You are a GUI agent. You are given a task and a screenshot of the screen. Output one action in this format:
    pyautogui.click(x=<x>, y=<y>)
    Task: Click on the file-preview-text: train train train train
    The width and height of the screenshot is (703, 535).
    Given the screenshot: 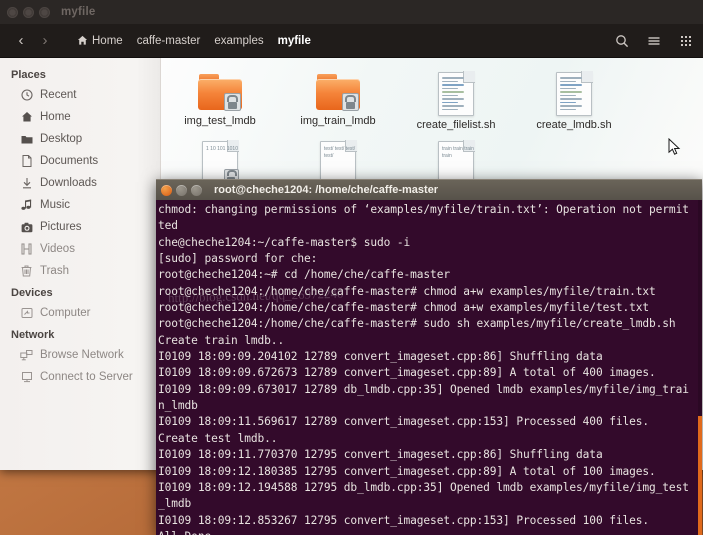 What is the action you would take?
    pyautogui.click(x=458, y=152)
    